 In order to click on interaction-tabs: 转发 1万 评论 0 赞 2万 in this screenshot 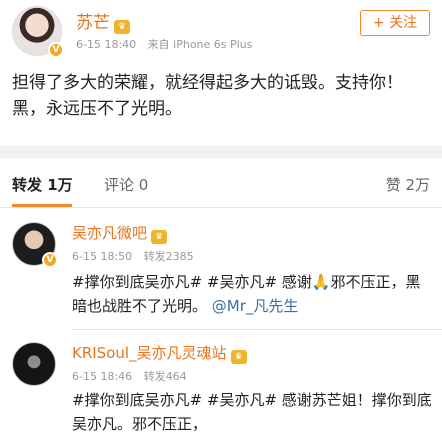, I will do `click(221, 183)`.